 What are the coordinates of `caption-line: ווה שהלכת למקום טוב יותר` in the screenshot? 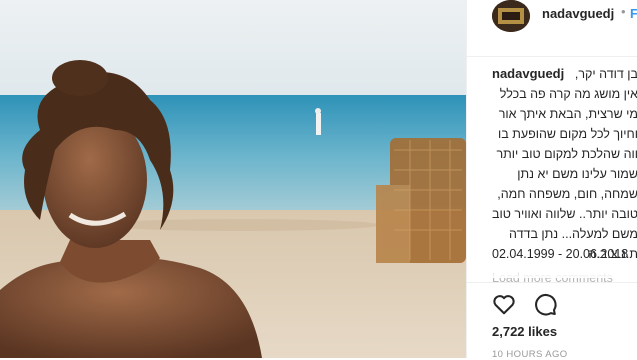 It's located at (566, 154).